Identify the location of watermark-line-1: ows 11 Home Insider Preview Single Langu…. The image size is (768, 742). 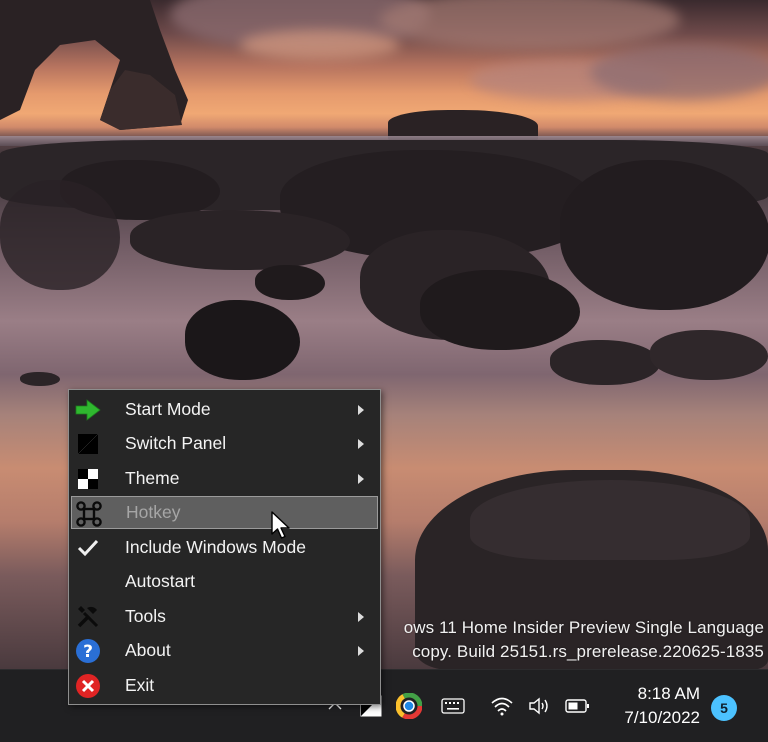
(583, 627).